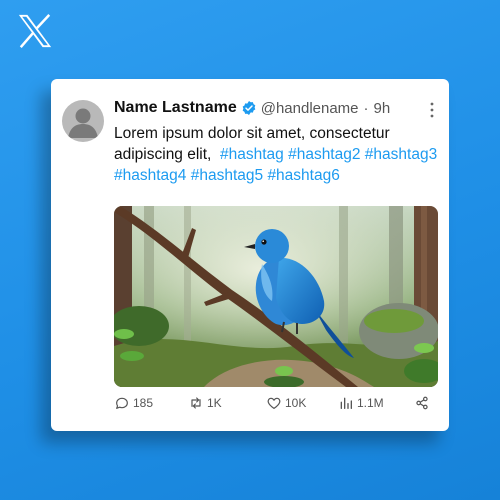  What do you see at coordinates (296, 403) in the screenshot?
I see `like-count: 10K` at bounding box center [296, 403].